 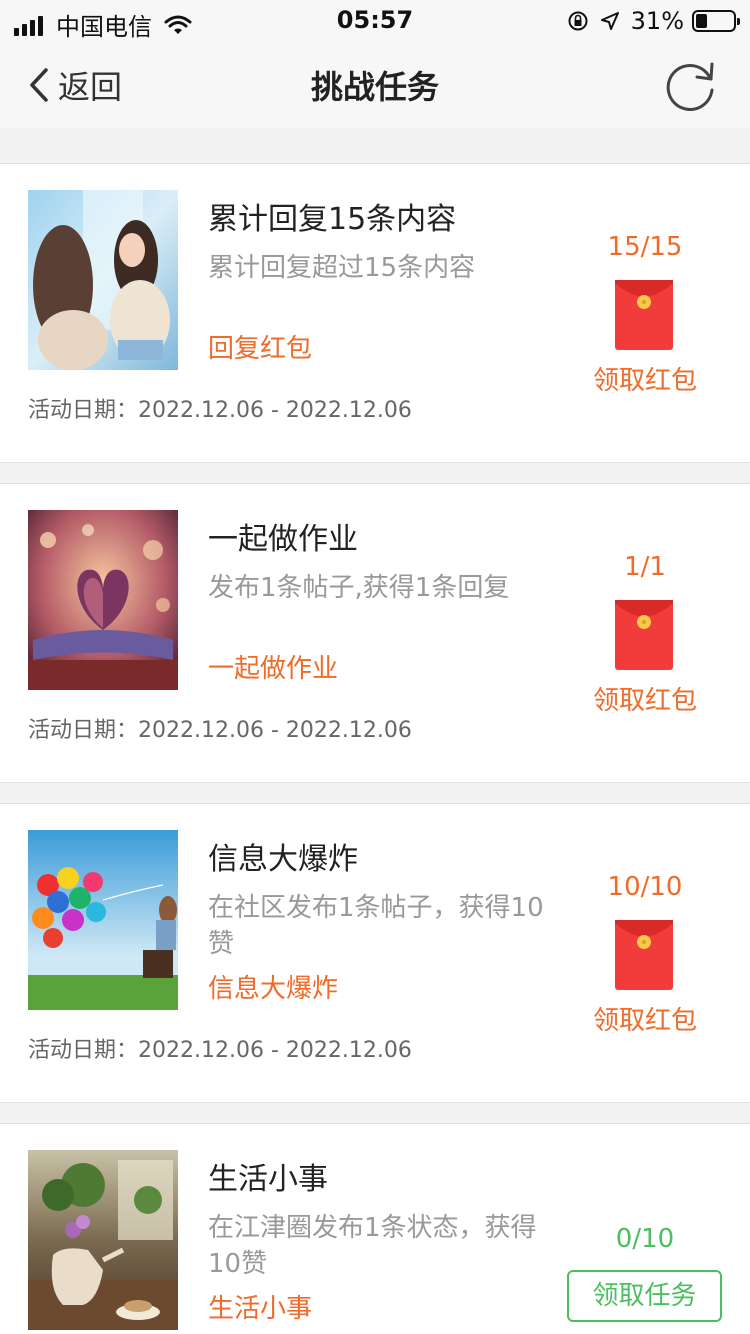 What do you see at coordinates (332, 219) in the screenshot?
I see `task-title: 累计回复15条内容` at bounding box center [332, 219].